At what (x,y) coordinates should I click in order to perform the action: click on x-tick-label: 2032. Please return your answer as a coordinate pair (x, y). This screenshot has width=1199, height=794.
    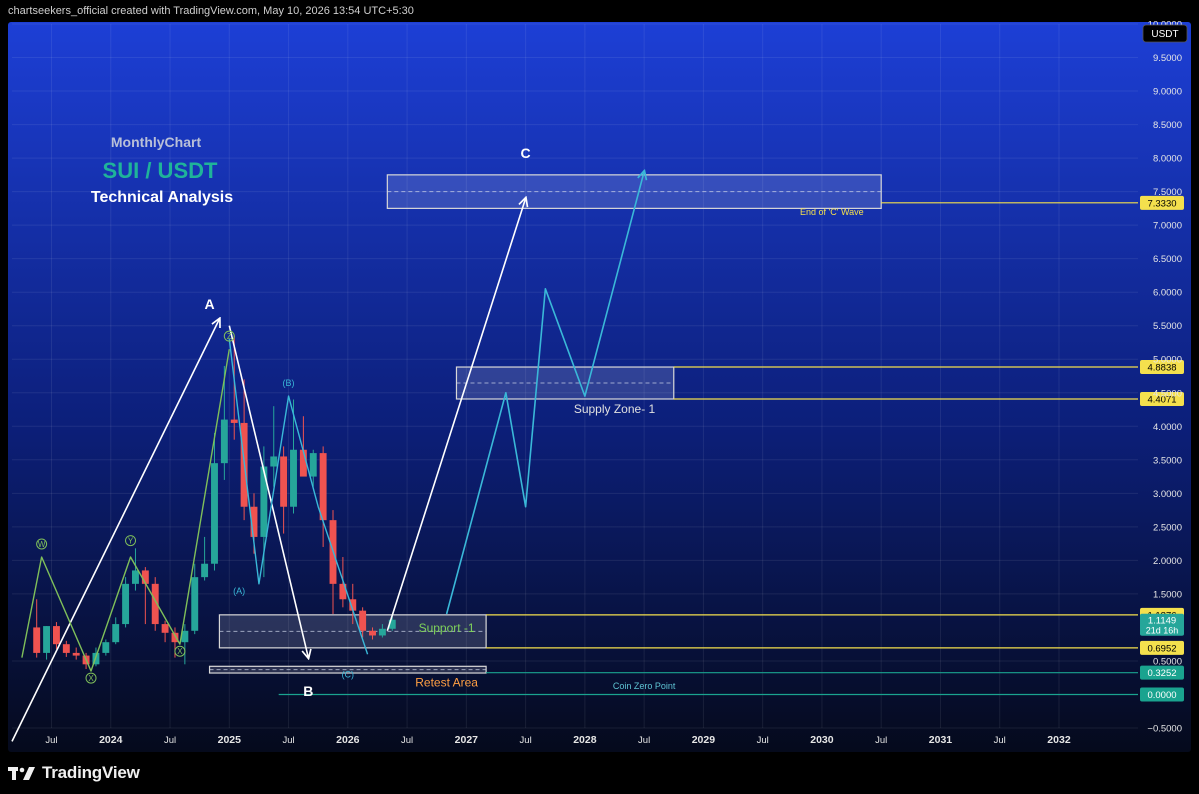
    Looking at the image, I should click on (1059, 740).